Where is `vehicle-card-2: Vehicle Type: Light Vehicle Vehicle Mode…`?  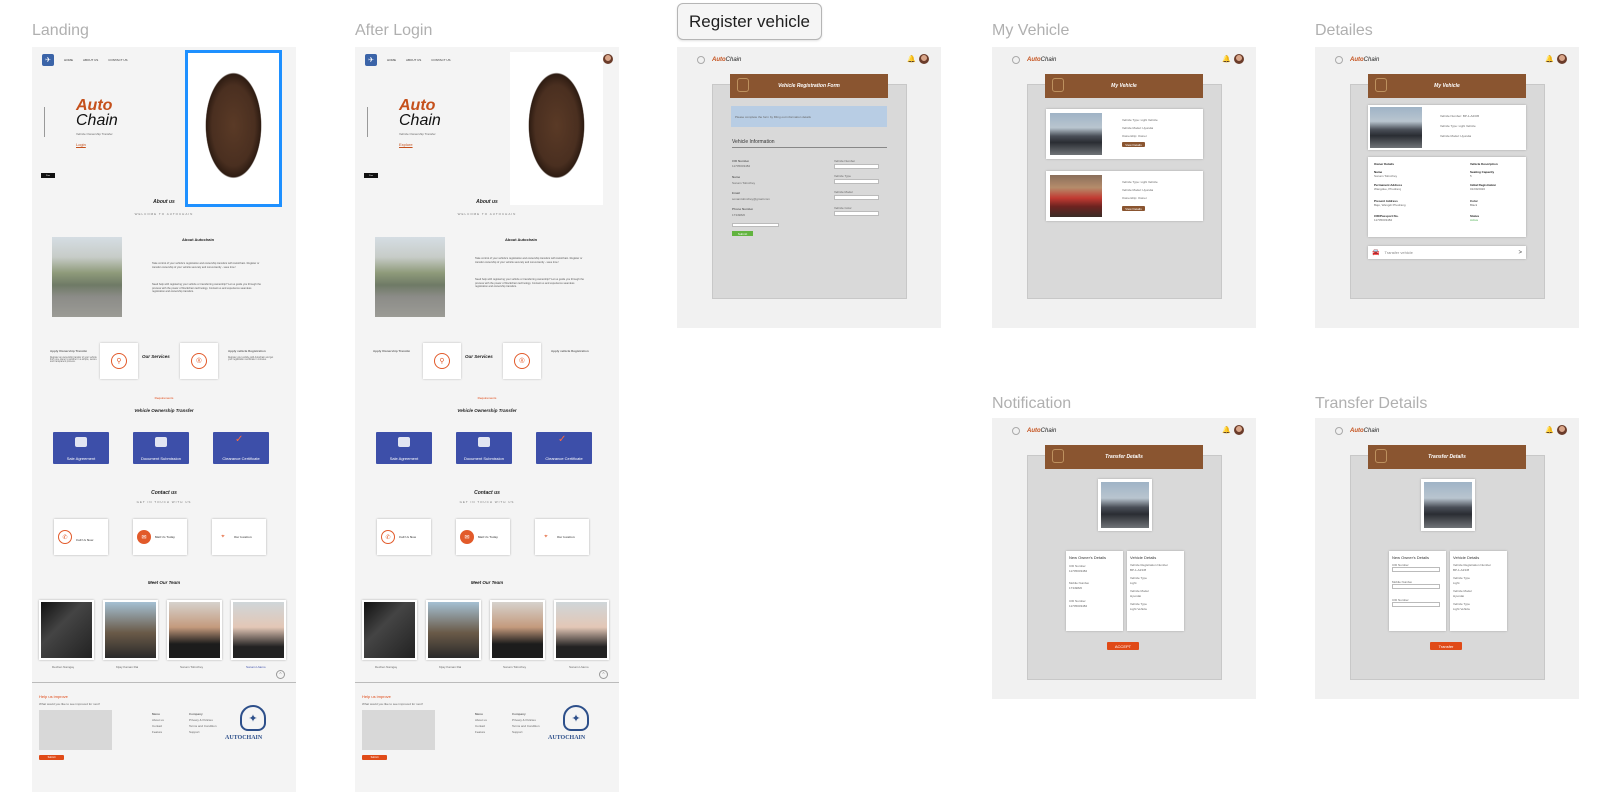
vehicle-card-2: Vehicle Type: Light Vehicle Vehicle Mode… is located at coordinates (1124, 196).